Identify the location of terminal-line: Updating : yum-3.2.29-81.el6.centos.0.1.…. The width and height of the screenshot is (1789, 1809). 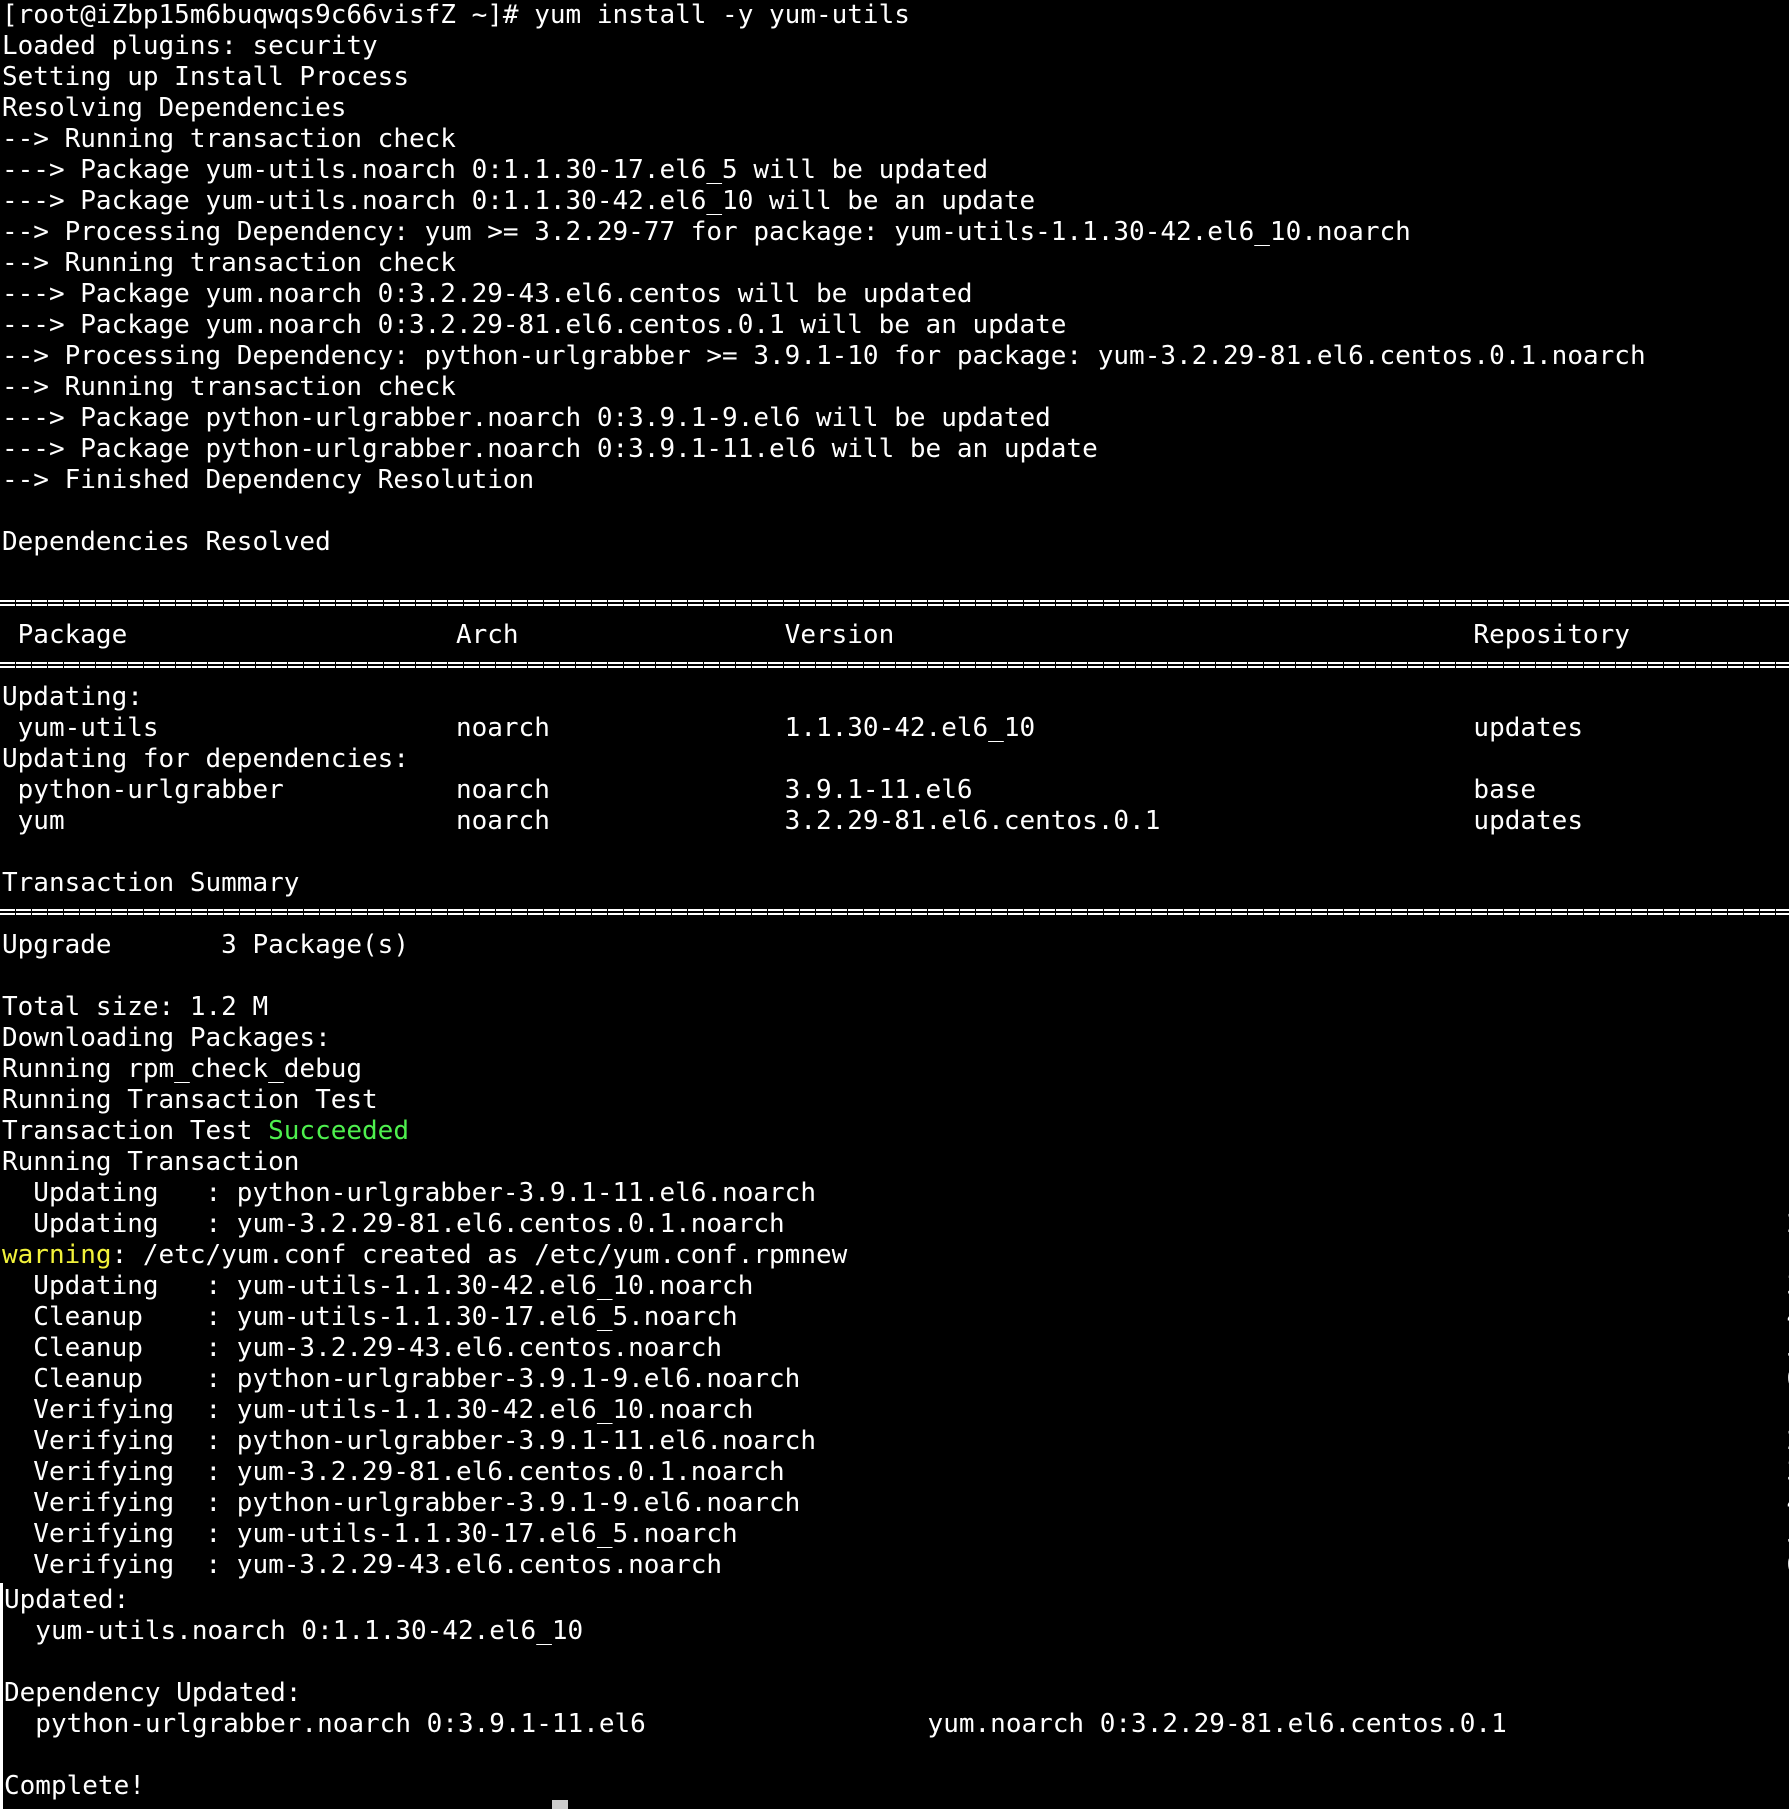
(895, 1224).